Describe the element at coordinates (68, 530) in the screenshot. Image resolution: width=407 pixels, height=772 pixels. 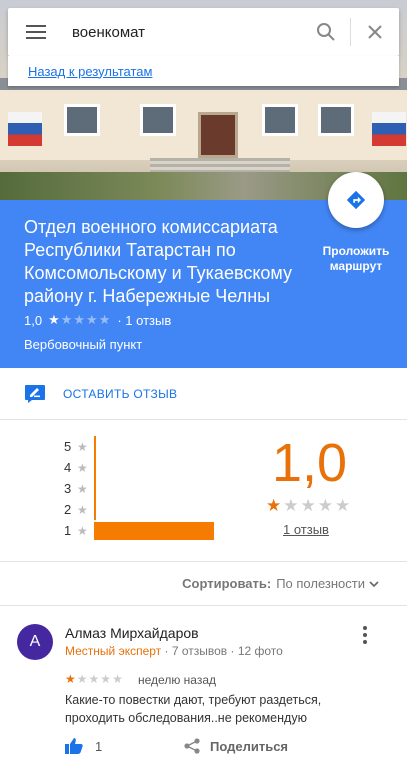
I see `histogram-star-label: 1` at that location.